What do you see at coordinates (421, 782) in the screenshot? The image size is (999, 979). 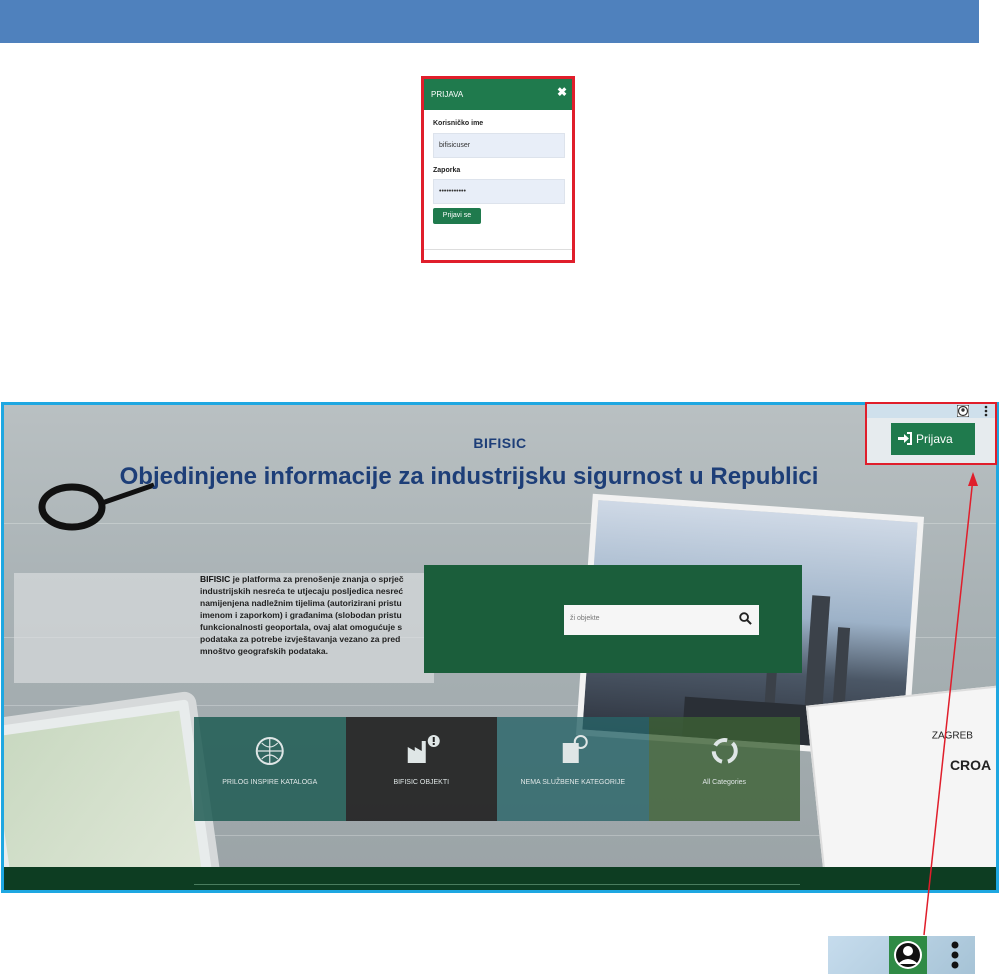 I see `category-label: BIFISIC OBJEKTI` at bounding box center [421, 782].